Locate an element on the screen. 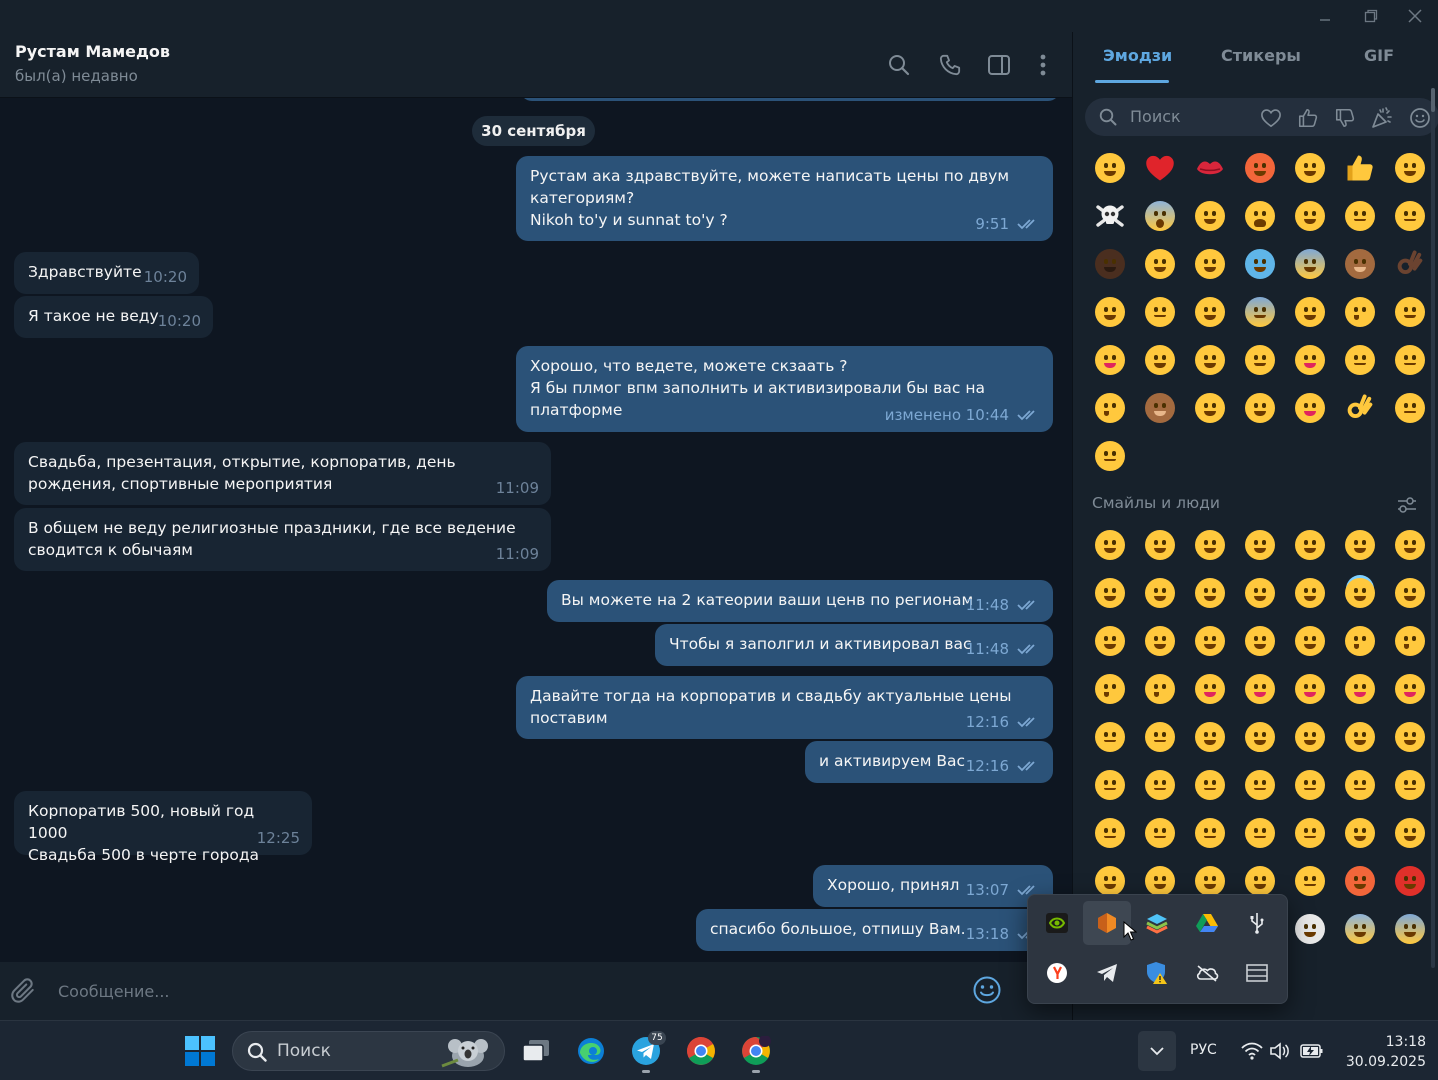 The width and height of the screenshot is (1438, 1080). show-hidden-icons-button is located at coordinates (1157, 1051).